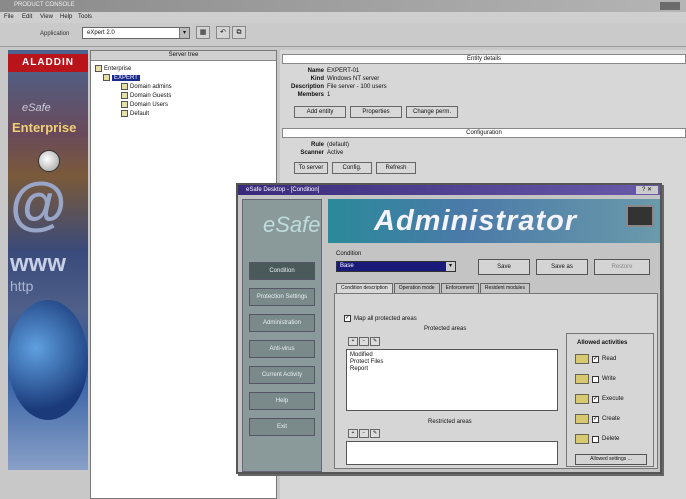 The height and width of the screenshot is (499, 686). I want to click on config-button: Config., so click(352, 168).